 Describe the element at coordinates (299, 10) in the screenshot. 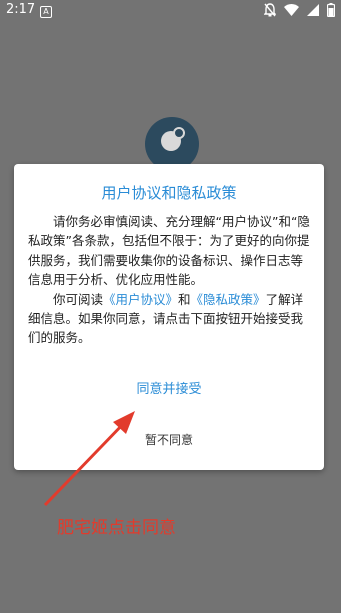

I see `status-icons` at that location.